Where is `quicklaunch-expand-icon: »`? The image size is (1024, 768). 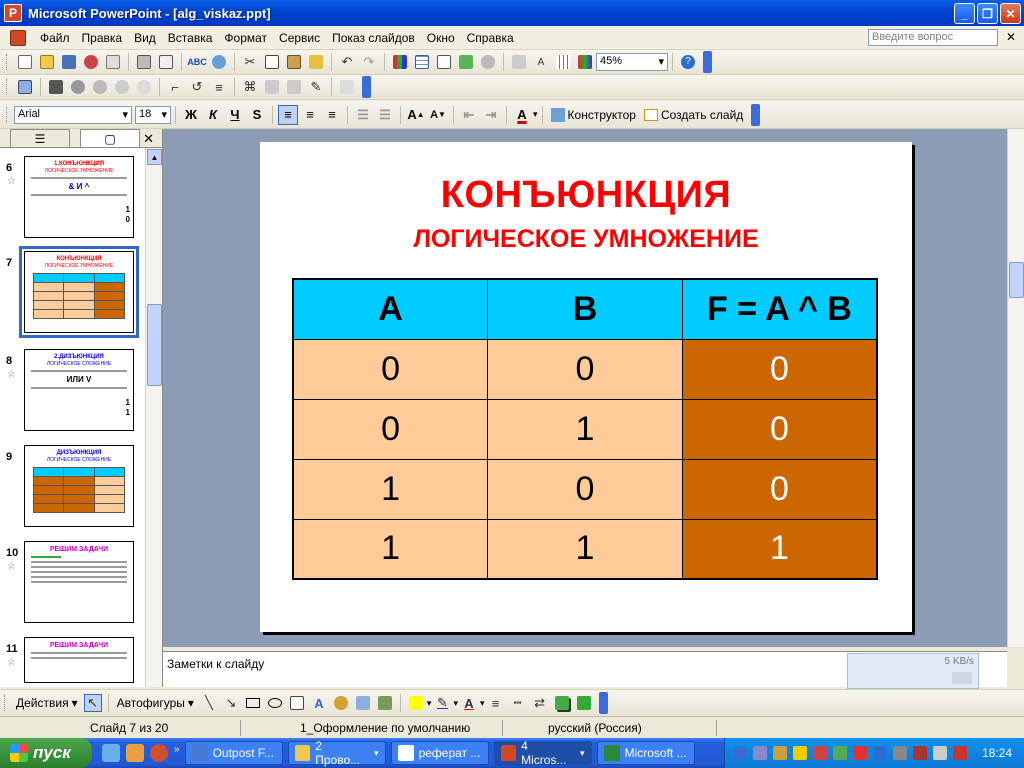 quicklaunch-expand-icon: » is located at coordinates (177, 753).